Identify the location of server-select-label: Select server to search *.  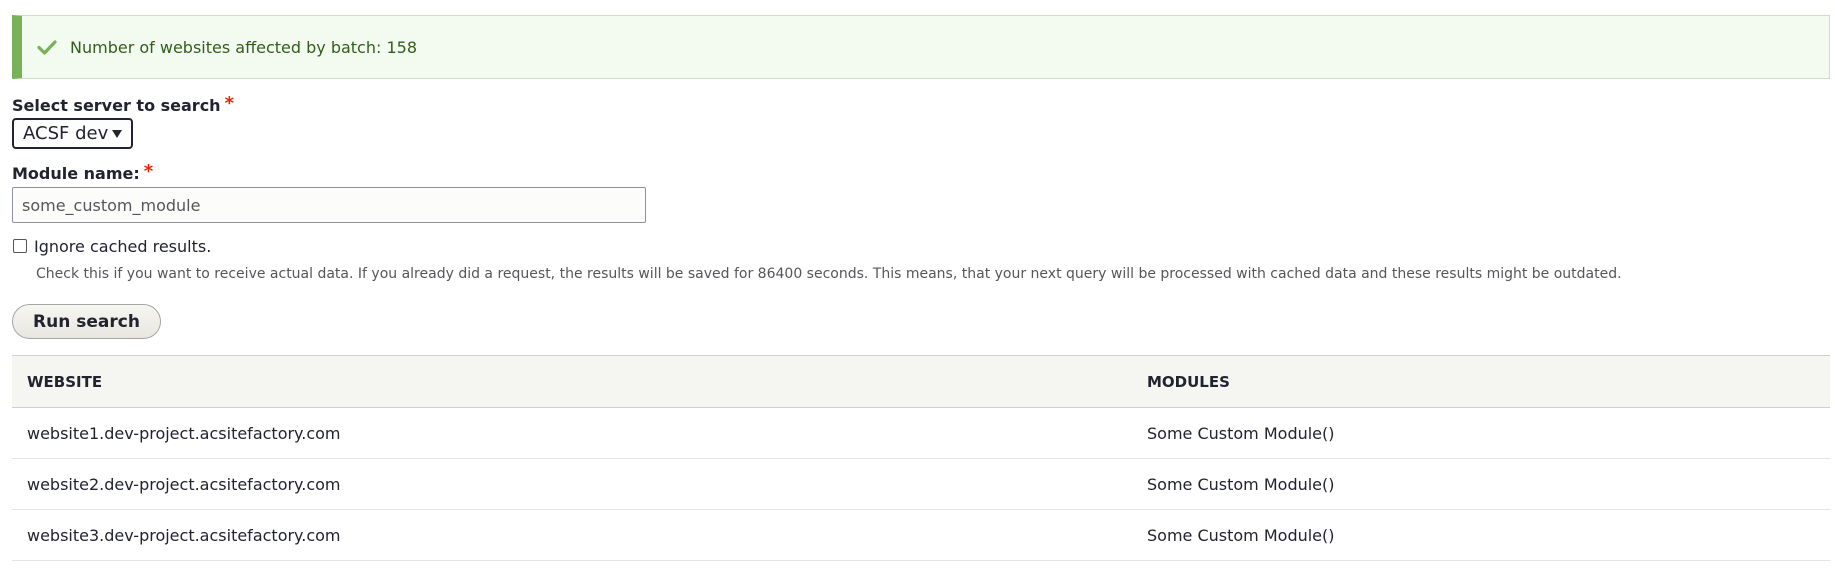
(123, 104).